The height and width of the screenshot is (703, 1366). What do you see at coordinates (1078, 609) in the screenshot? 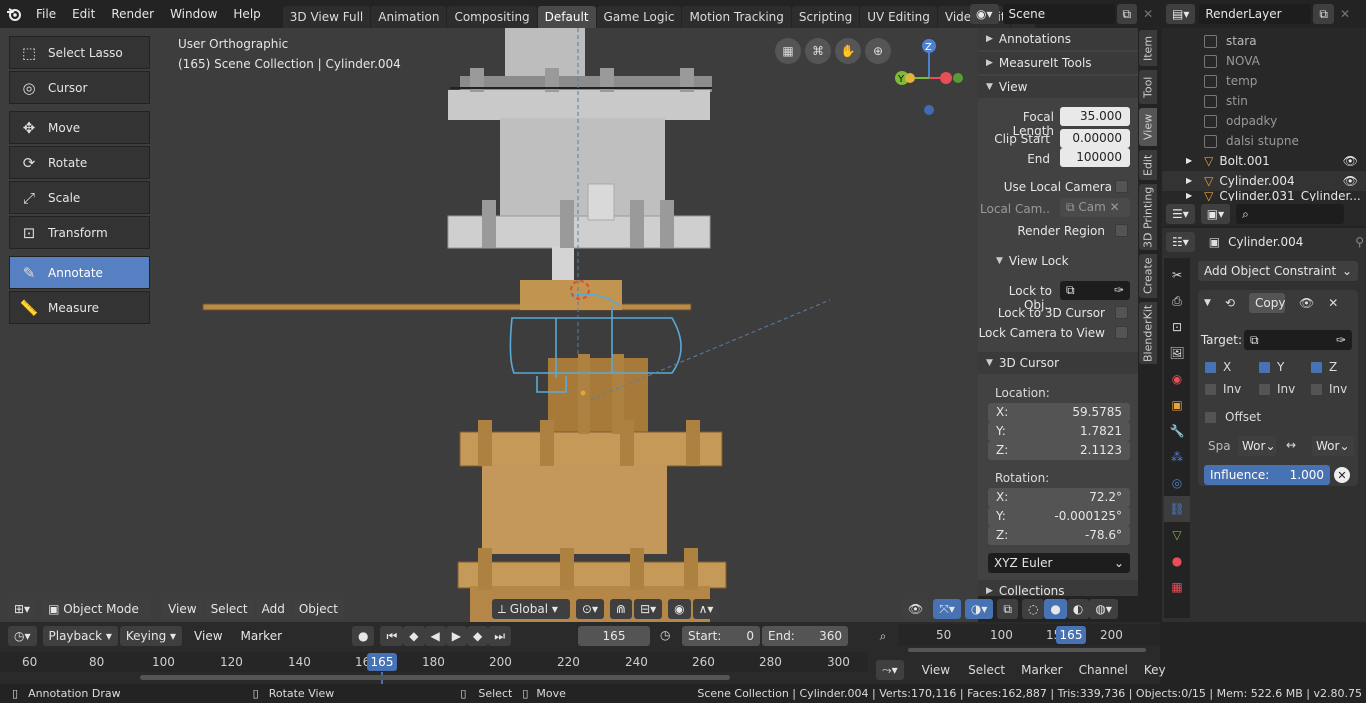
I see `material-shading-icon: ◐` at bounding box center [1078, 609].